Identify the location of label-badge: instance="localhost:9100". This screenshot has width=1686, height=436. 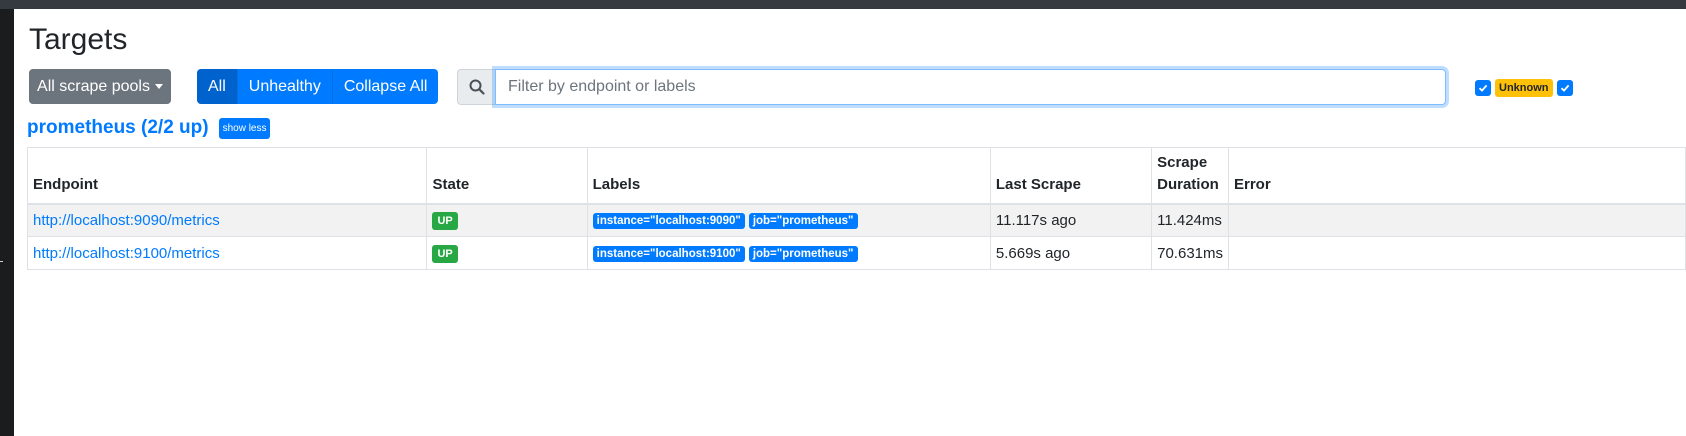
(668, 254).